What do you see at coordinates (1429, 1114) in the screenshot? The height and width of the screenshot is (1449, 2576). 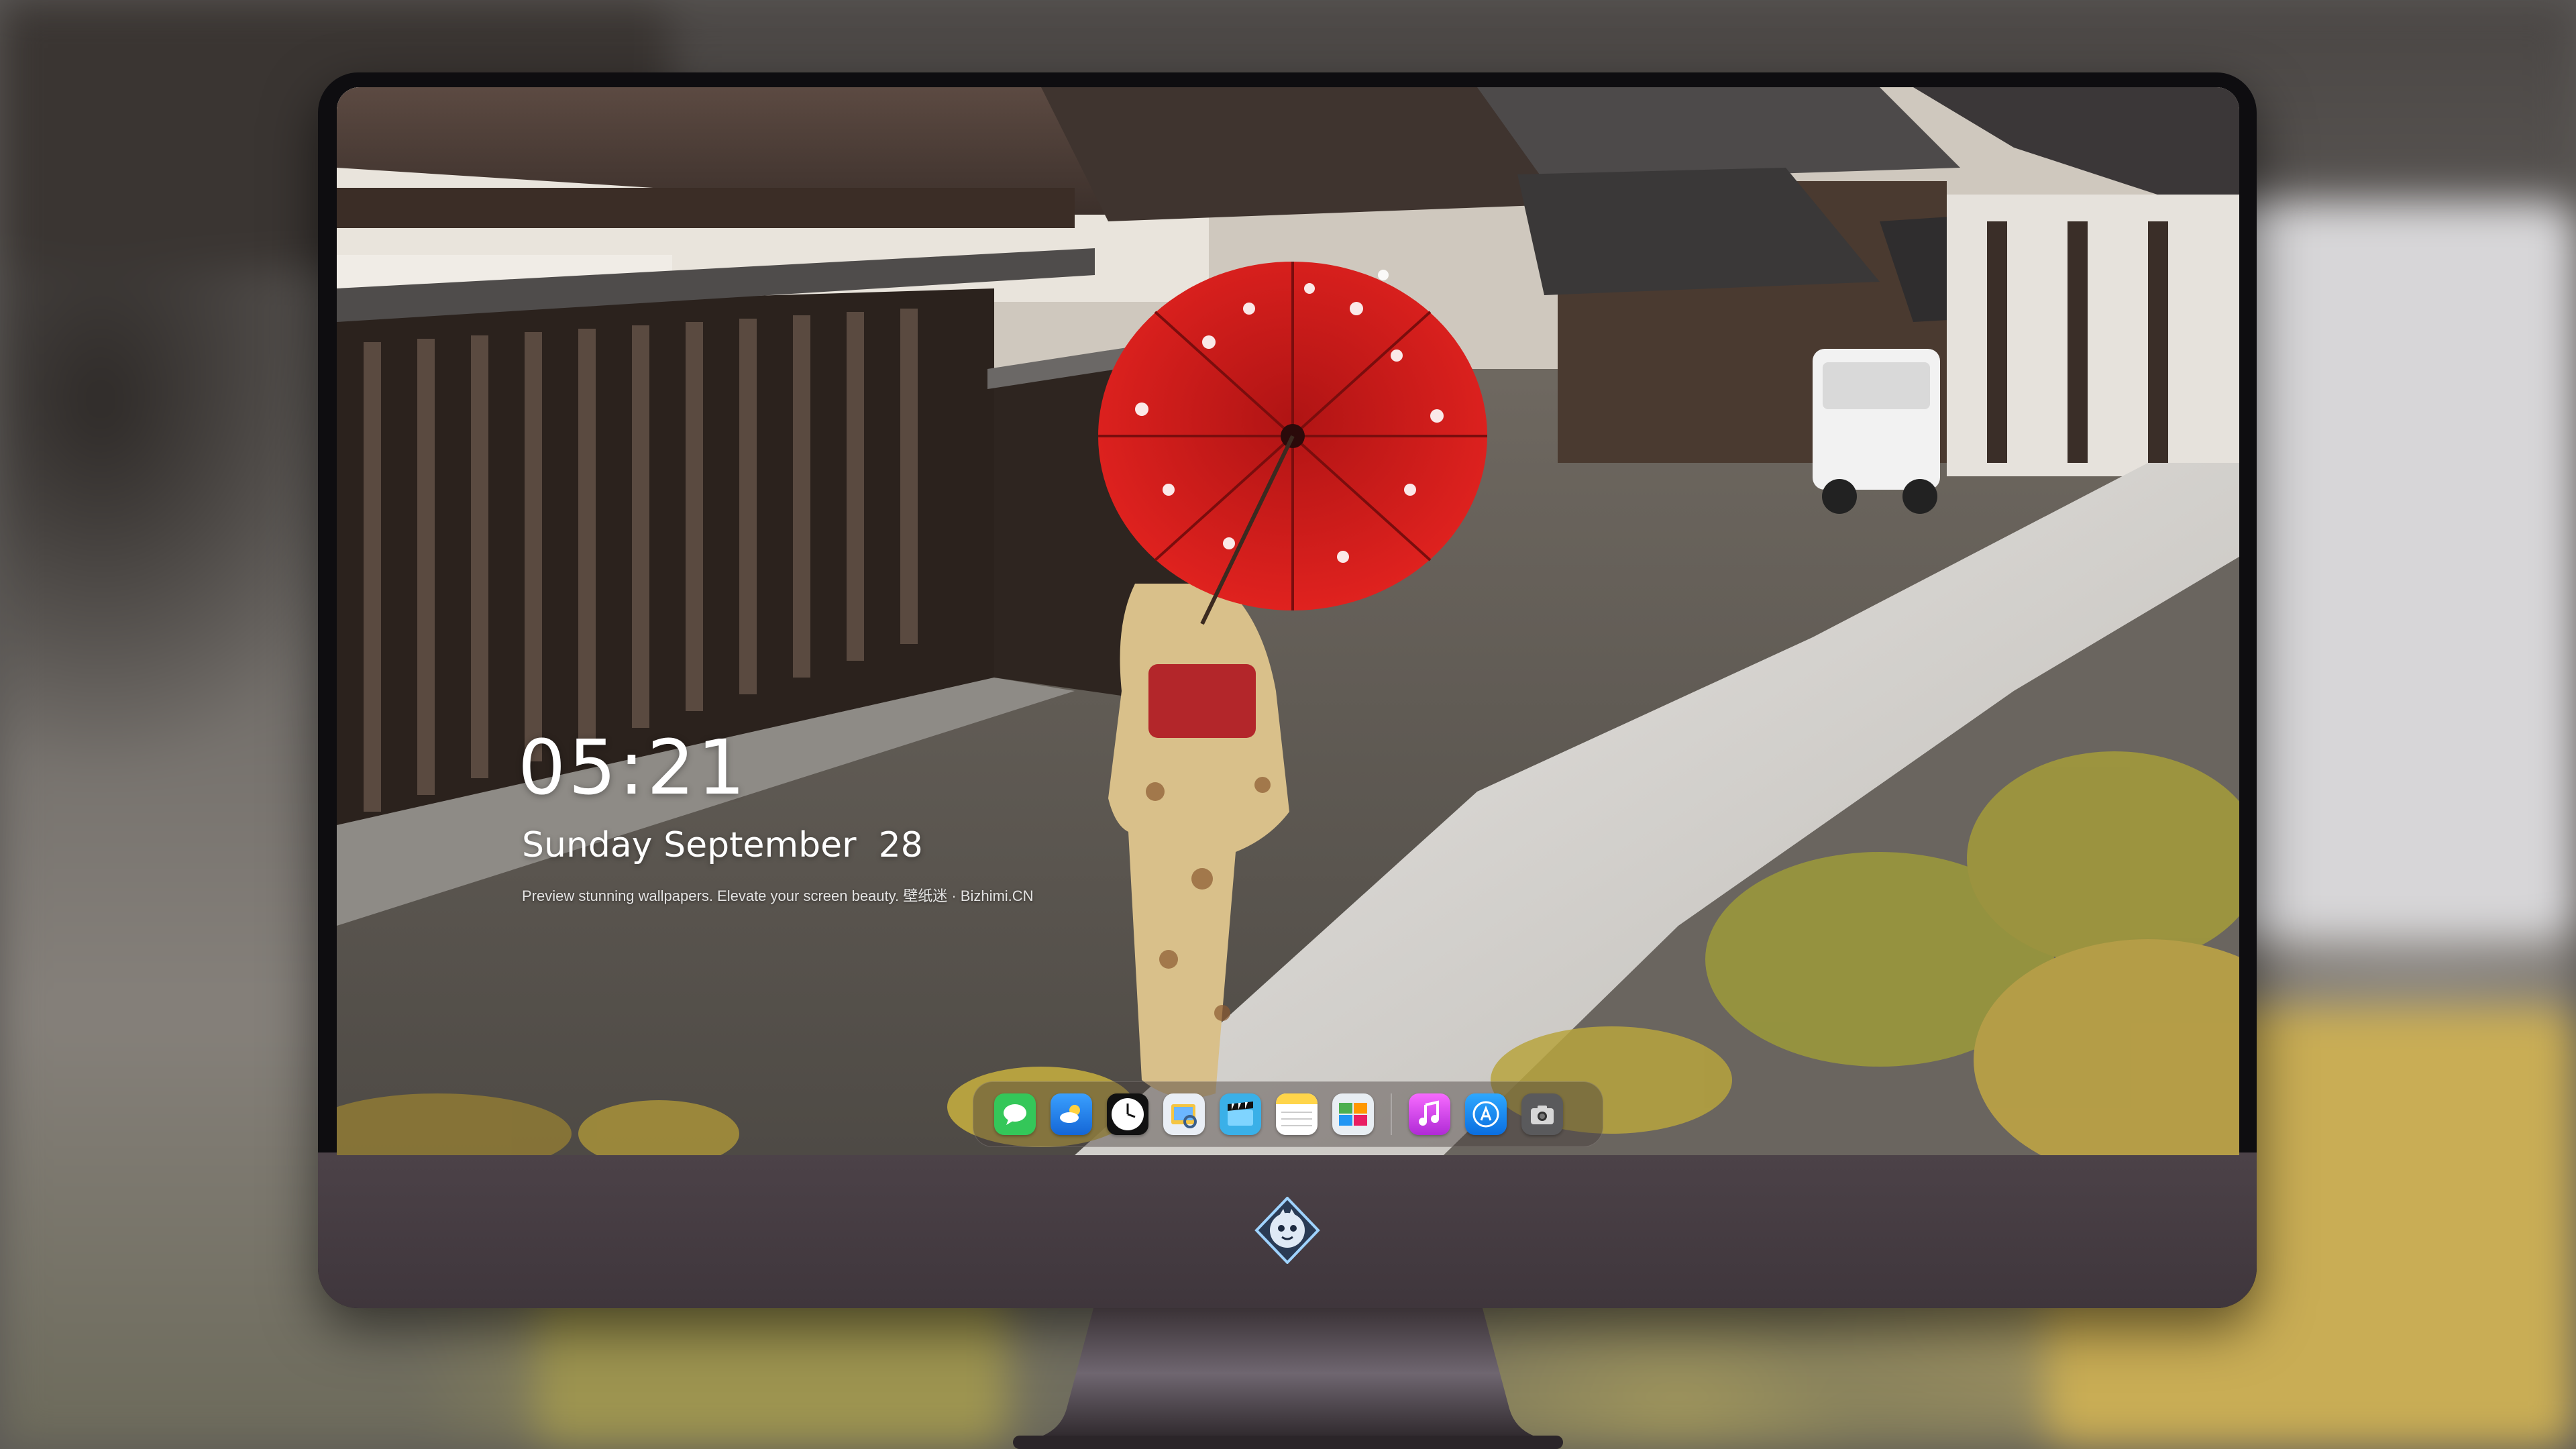 I see `music-icon` at bounding box center [1429, 1114].